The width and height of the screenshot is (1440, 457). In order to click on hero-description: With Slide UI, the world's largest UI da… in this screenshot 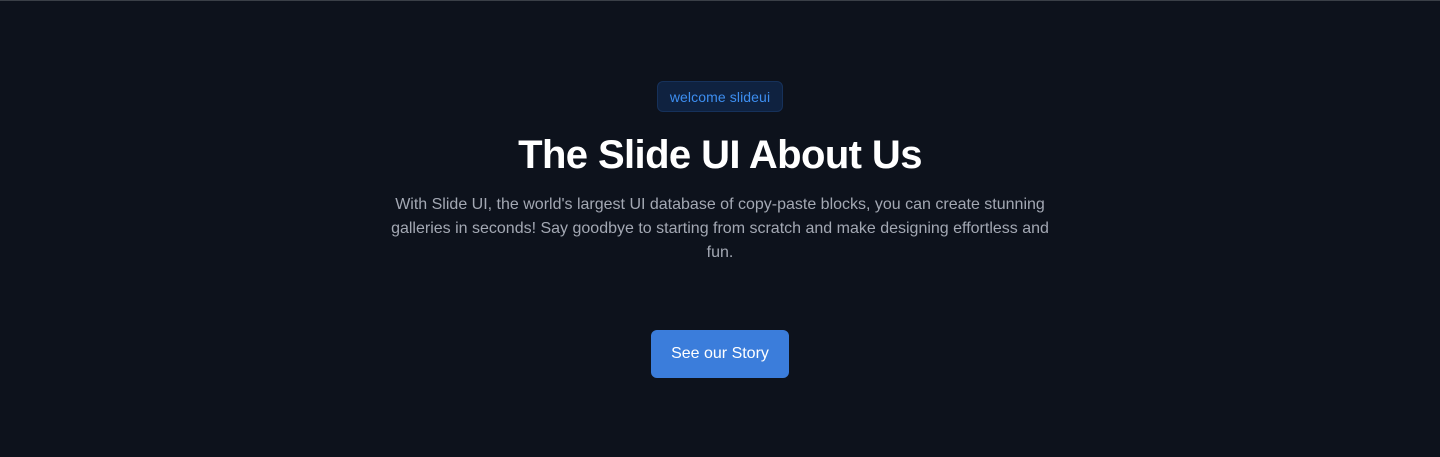, I will do `click(720, 228)`.